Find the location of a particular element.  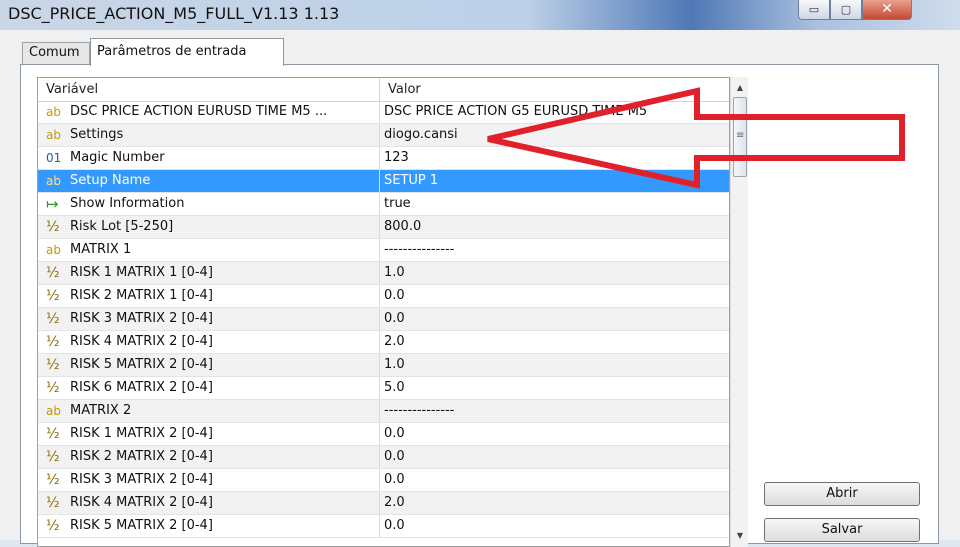

variable-cell: ½ RISK 2 MATRIX 1 [0-4] is located at coordinates (209, 296).